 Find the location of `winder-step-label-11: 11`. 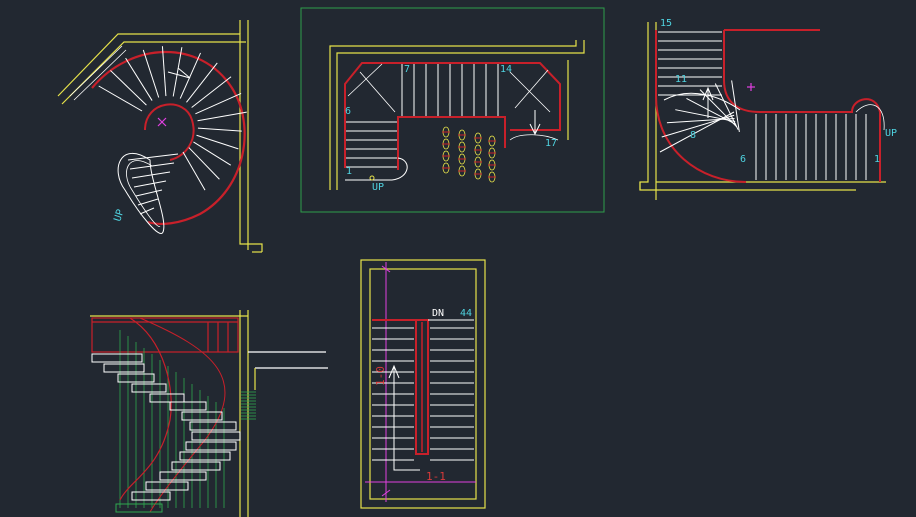

winder-step-label-11: 11 is located at coordinates (681, 79).